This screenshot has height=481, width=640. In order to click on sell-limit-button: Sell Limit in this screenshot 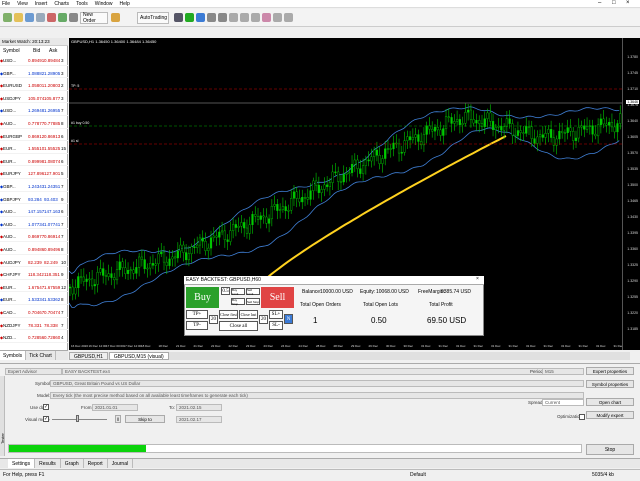, I will do `click(253, 292)`.